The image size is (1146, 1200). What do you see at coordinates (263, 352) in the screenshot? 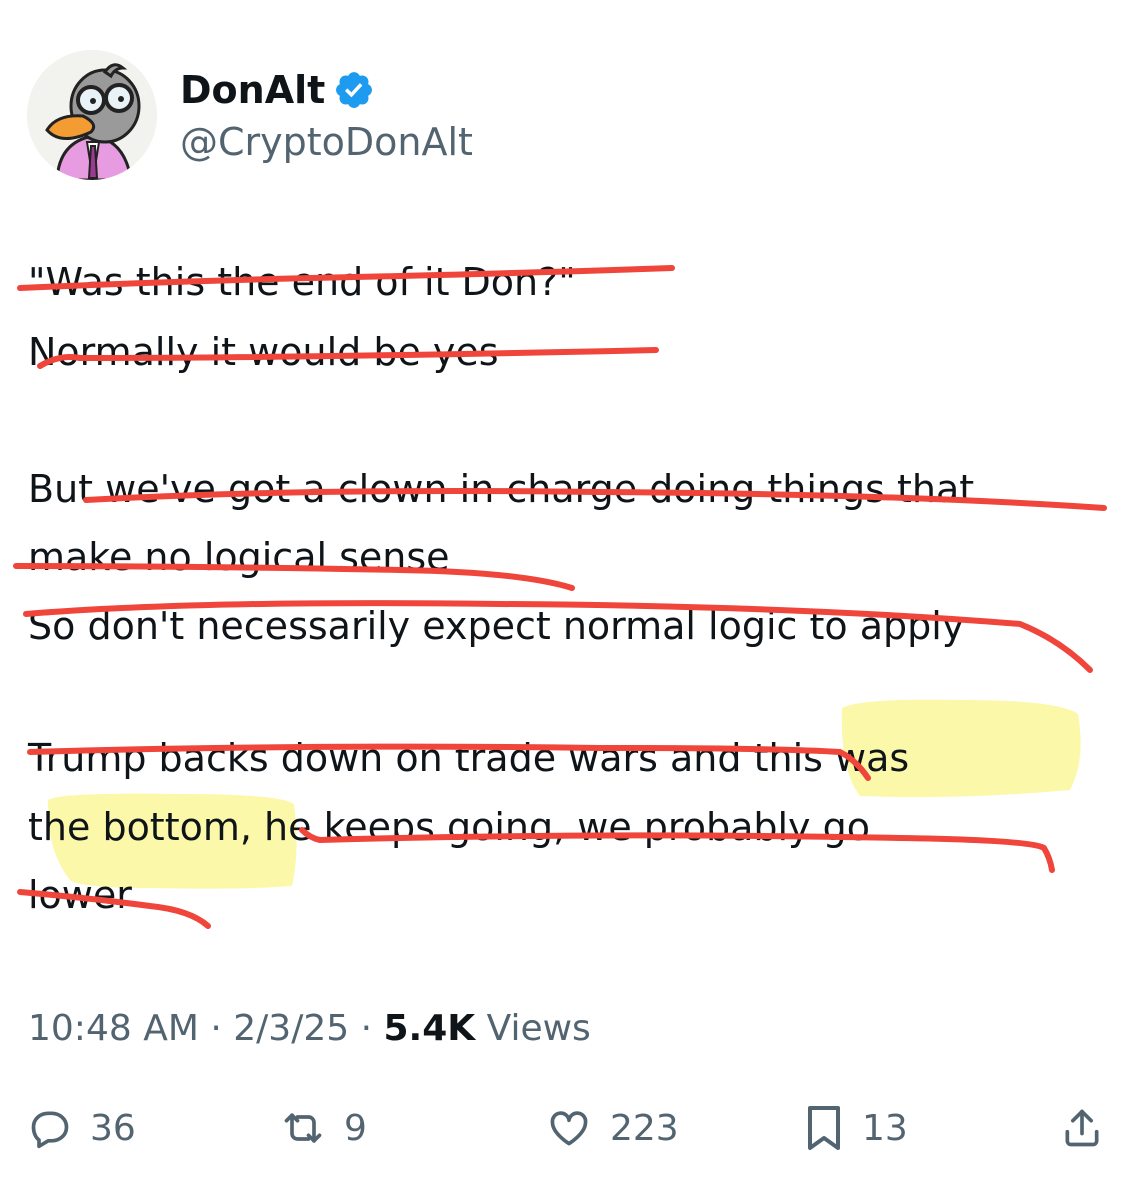
I see `tweet-line: Normally it would be yes` at bounding box center [263, 352].